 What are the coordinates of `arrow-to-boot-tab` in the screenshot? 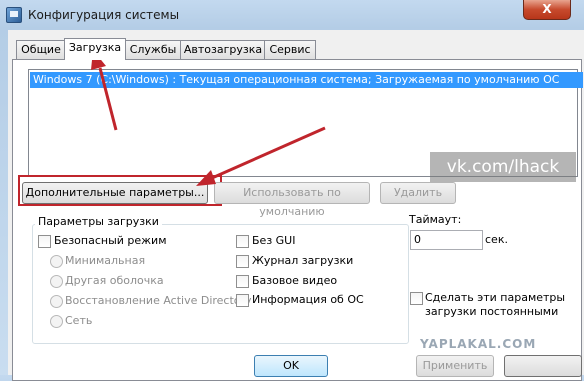 It's located at (108, 99).